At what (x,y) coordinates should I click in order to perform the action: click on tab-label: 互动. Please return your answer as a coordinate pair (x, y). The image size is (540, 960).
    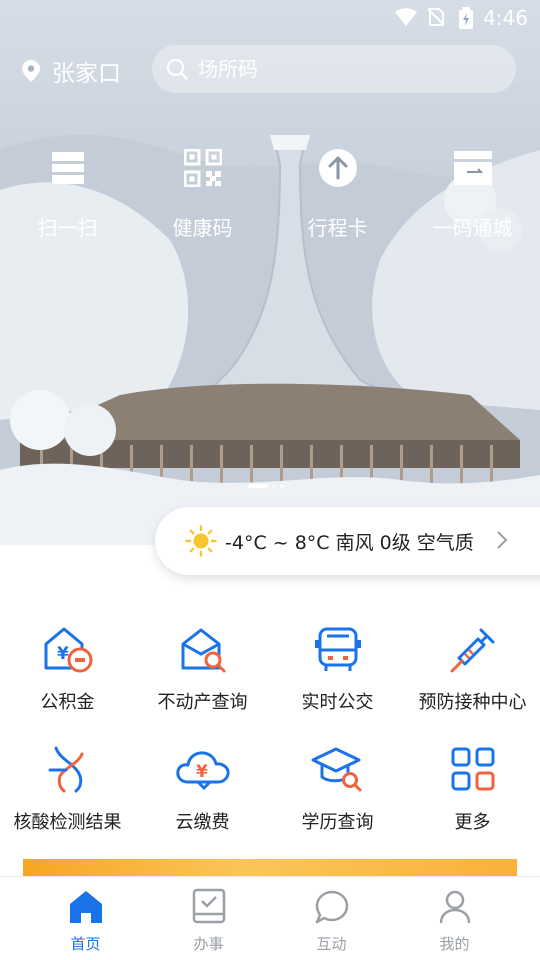
    Looking at the image, I should click on (331, 944).